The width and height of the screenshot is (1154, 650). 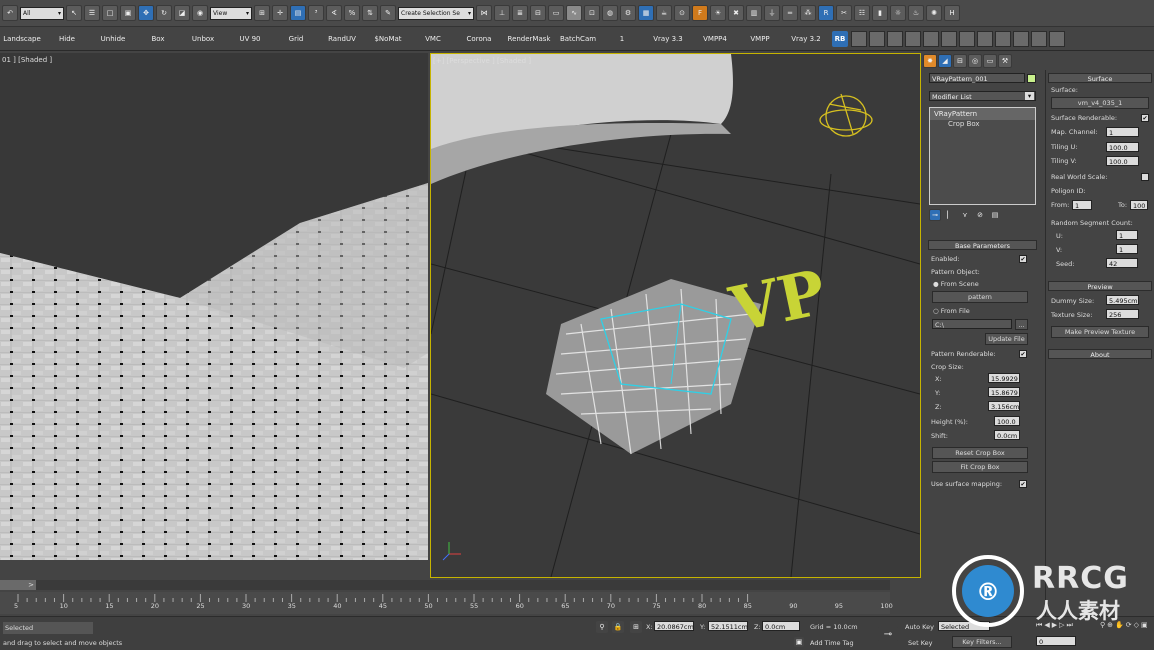 I want to click on pattern-pick-button: pattern, so click(x=980, y=297).